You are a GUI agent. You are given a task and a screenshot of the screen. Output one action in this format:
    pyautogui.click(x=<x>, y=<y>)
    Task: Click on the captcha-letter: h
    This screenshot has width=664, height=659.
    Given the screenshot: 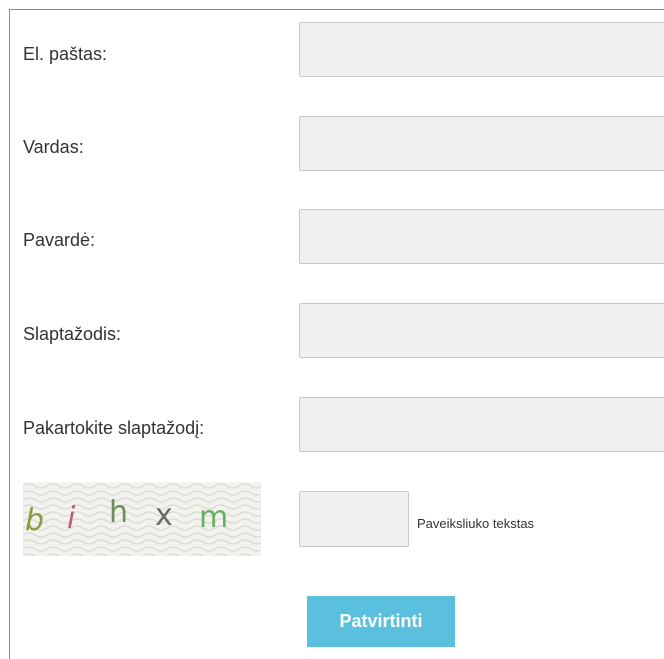 What is the action you would take?
    pyautogui.click(x=118, y=512)
    